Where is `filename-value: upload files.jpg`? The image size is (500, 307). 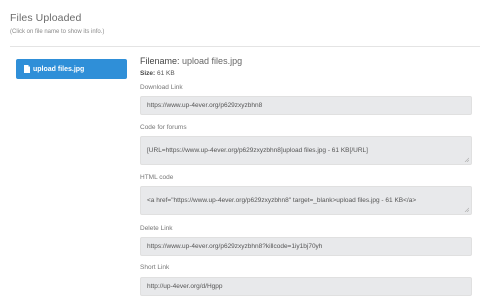 filename-value: upload files.jpg is located at coordinates (212, 61).